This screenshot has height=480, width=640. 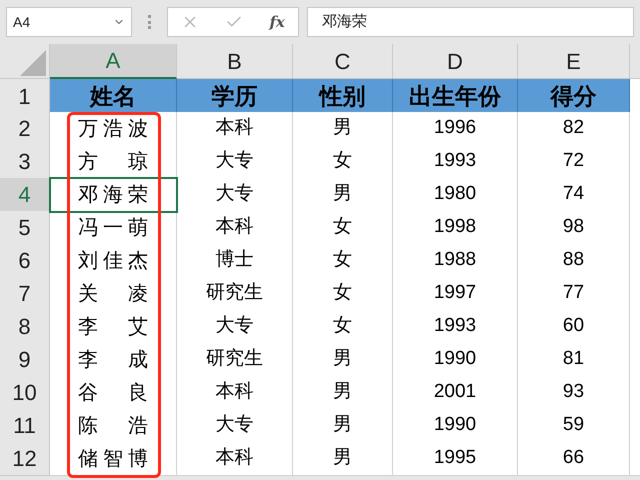 What do you see at coordinates (455, 393) in the screenshot?
I see `table-cell: 2001` at bounding box center [455, 393].